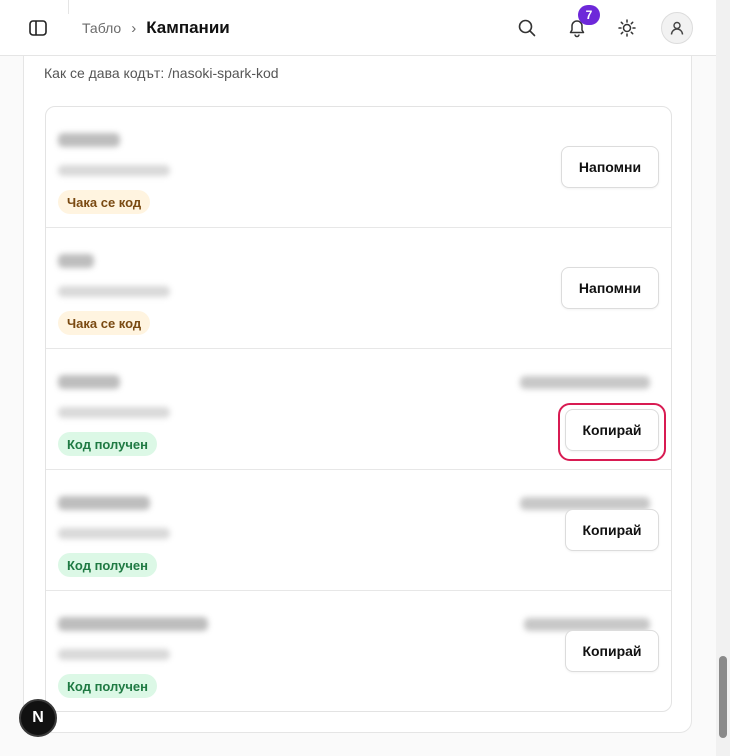 The image size is (730, 756). I want to click on notification-count-badge: 7, so click(589, 15).